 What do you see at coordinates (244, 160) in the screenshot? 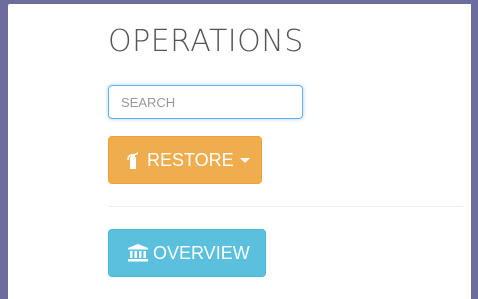
I see `caret-down-icon` at bounding box center [244, 160].